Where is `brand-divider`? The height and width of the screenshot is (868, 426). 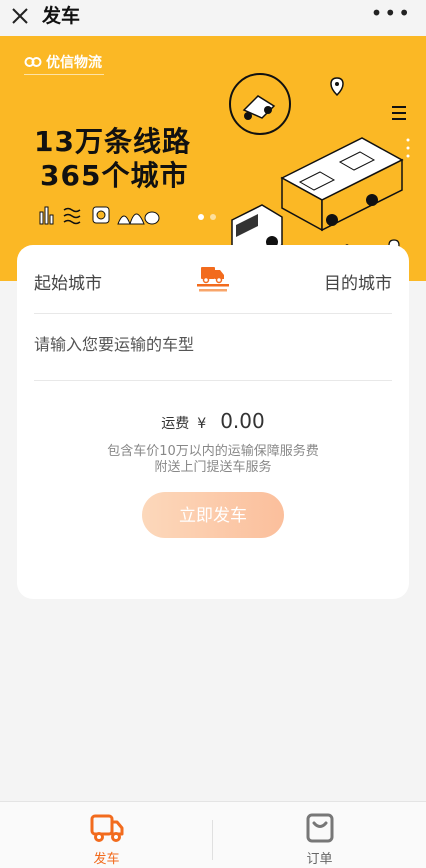
brand-divider is located at coordinates (64, 74).